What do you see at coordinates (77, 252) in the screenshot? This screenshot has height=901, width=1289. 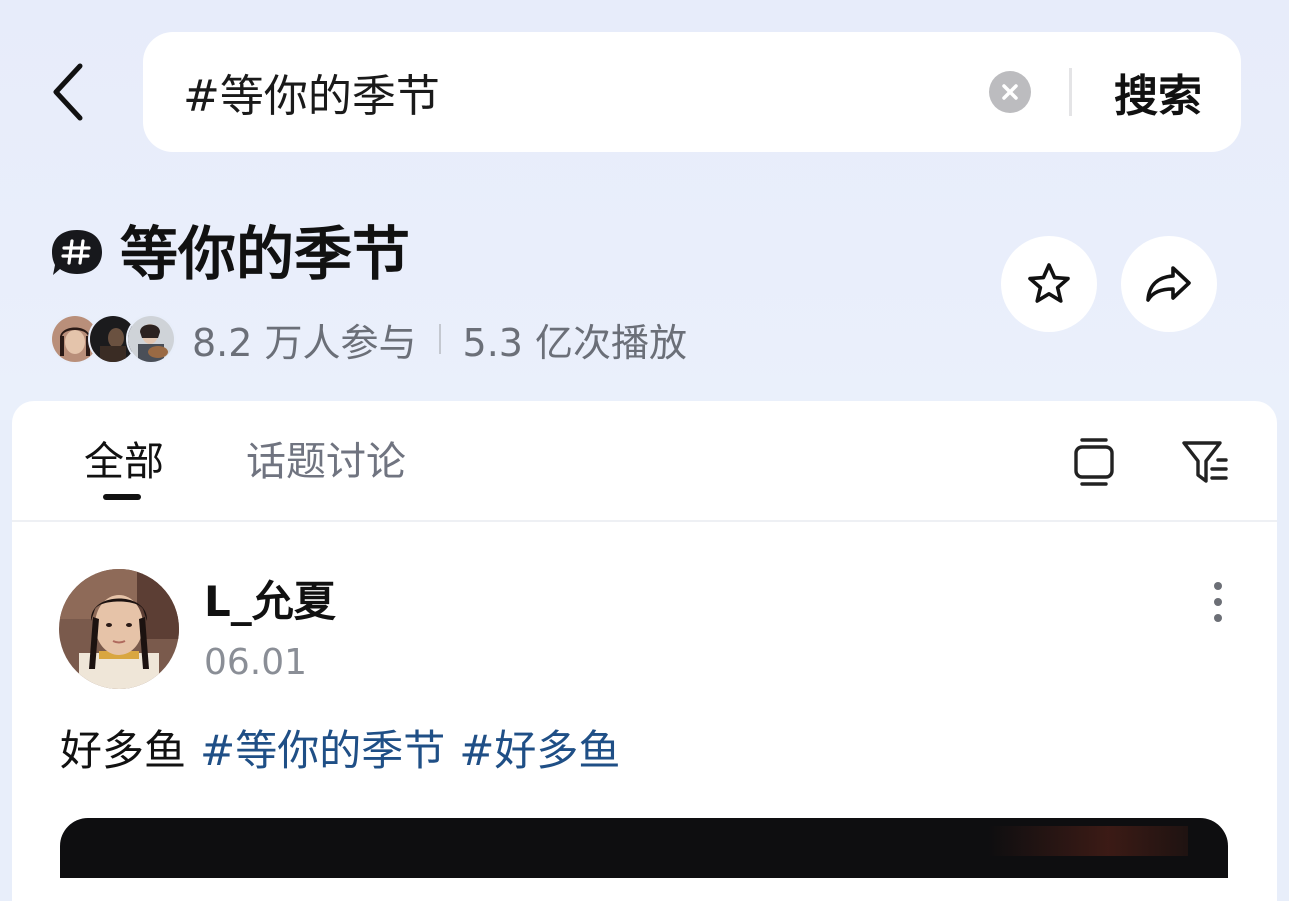 I see `hashtag-bubble-icon` at bounding box center [77, 252].